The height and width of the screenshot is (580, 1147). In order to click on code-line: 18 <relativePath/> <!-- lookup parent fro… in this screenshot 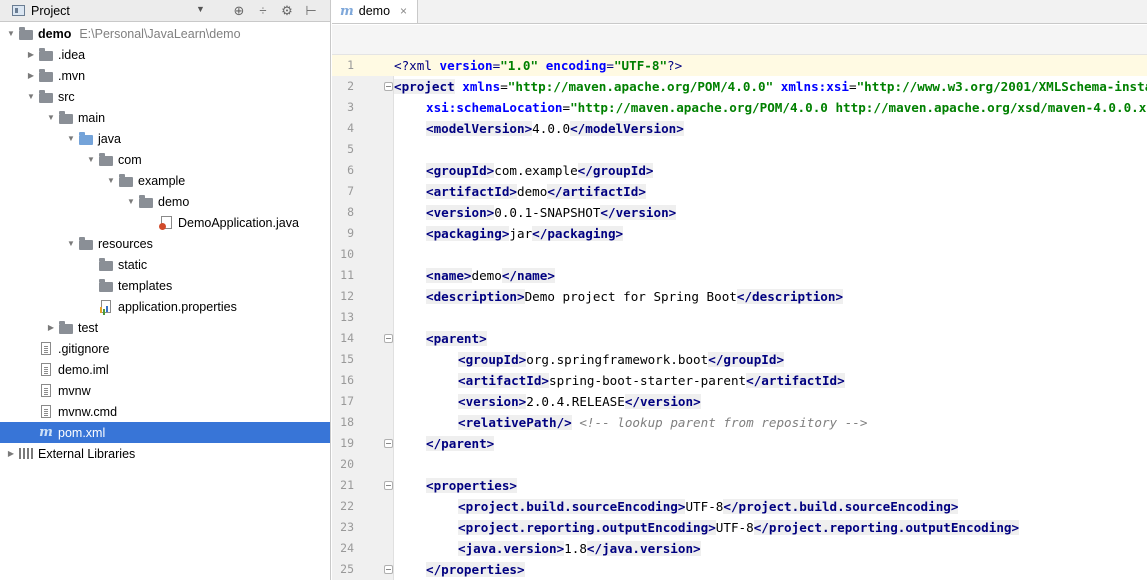, I will do `click(739, 422)`.